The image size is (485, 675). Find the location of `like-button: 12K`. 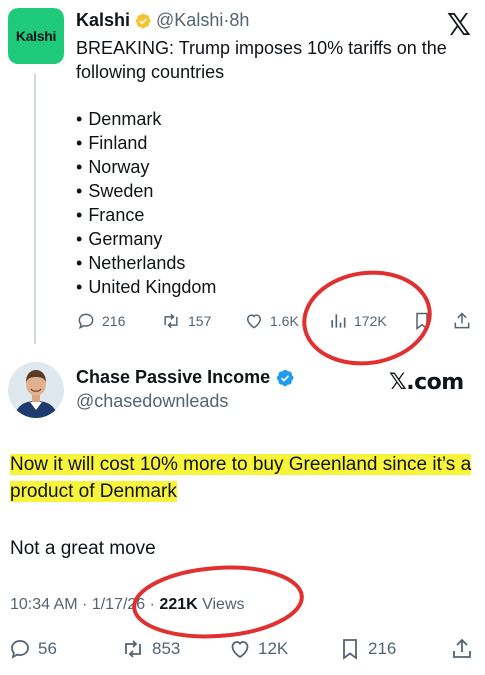

like-button: 12K is located at coordinates (258, 649).